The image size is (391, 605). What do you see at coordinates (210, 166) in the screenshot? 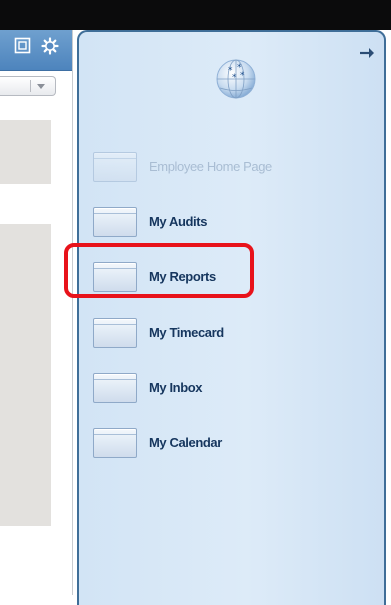
I see `nav-item-label: Employee Home Page` at bounding box center [210, 166].